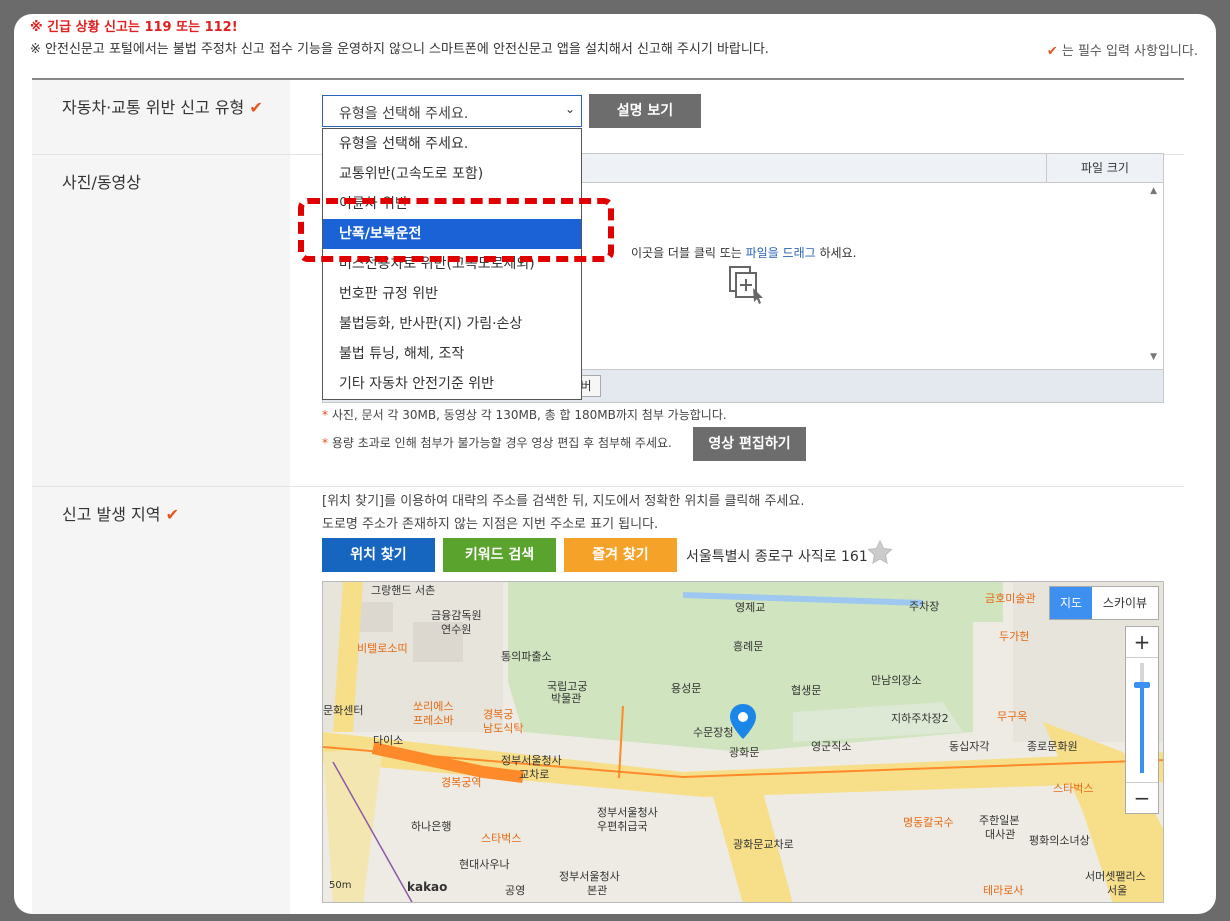 Image resolution: width=1230 pixels, height=921 pixels. Describe the element at coordinates (597, 890) in the screenshot. I see `map-label: 본관` at that location.